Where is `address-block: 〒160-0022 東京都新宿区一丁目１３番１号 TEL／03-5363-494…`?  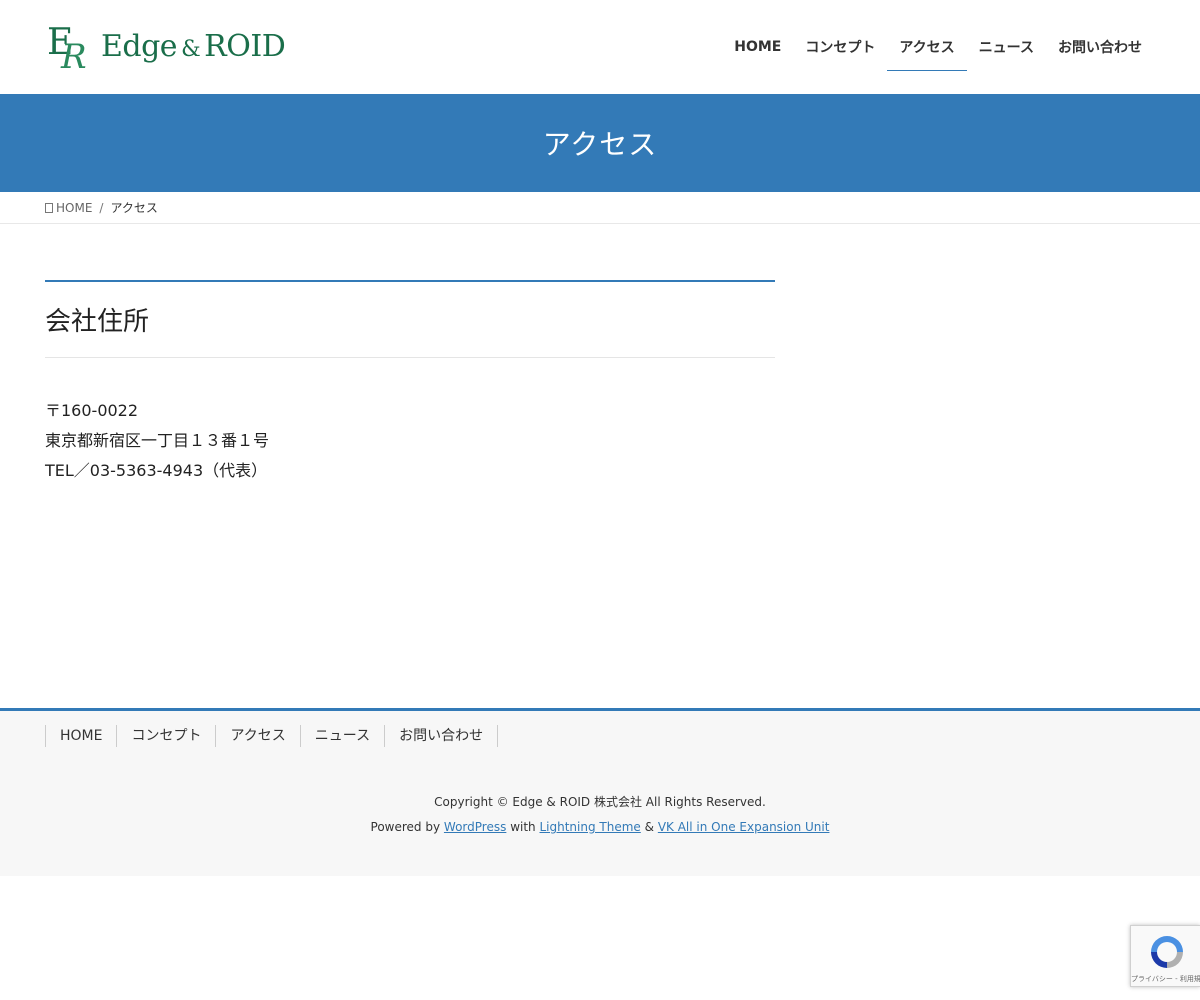 address-block: 〒160-0022 東京都新宿区一丁目１３番１号 TEL／03-5363-494… is located at coordinates (410, 441).